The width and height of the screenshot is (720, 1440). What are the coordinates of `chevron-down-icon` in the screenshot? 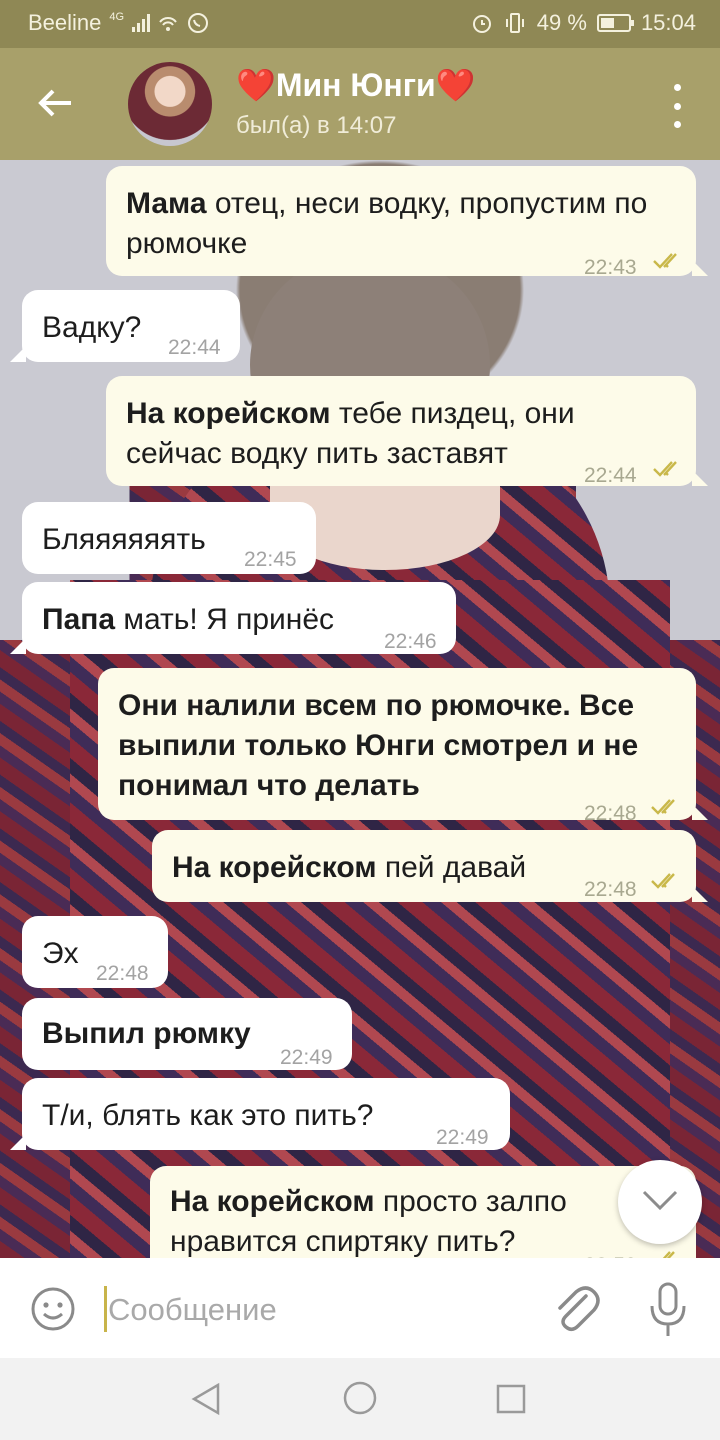 It's located at (660, 1200).